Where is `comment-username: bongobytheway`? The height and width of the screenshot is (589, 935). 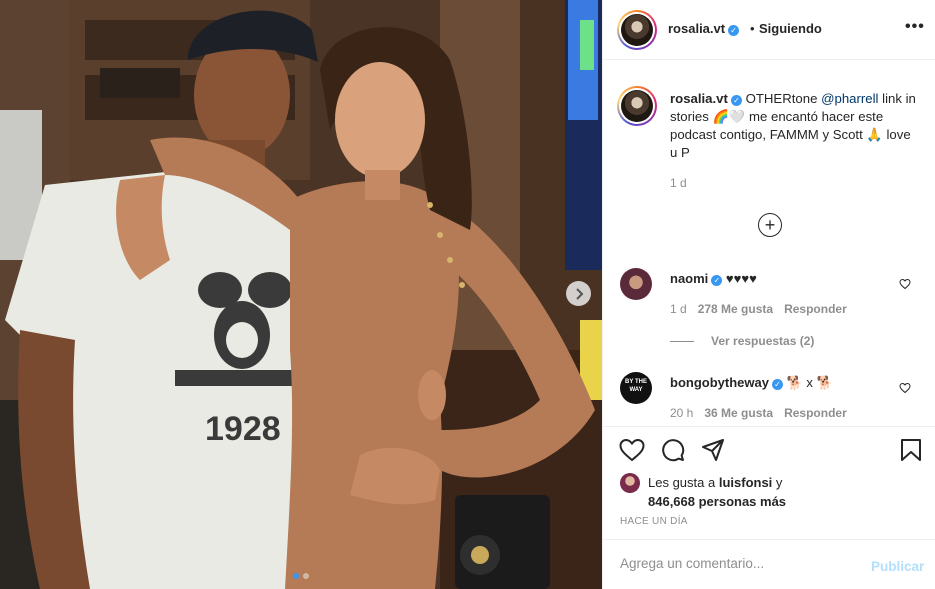 comment-username: bongobytheway is located at coordinates (719, 382).